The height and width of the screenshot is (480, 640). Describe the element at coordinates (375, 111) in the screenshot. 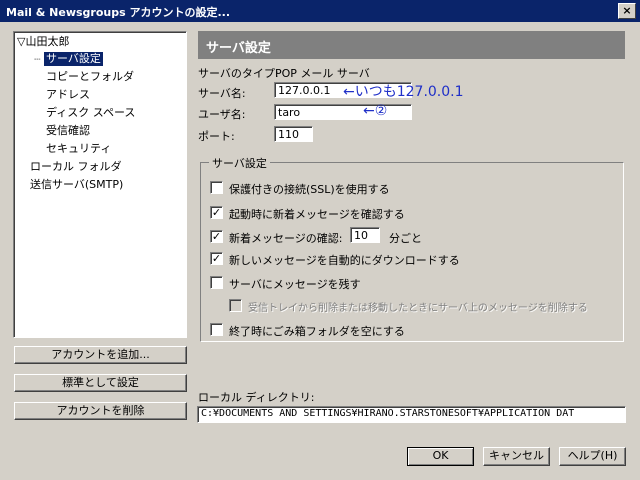

I see `annotation-username: ←②` at that location.